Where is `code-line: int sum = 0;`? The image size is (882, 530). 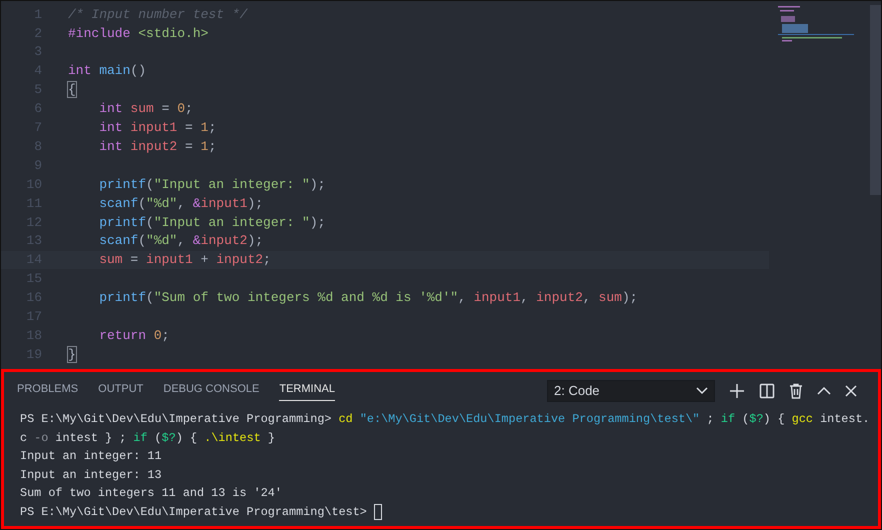 code-line: int sum = 0; is located at coordinates (145, 109).